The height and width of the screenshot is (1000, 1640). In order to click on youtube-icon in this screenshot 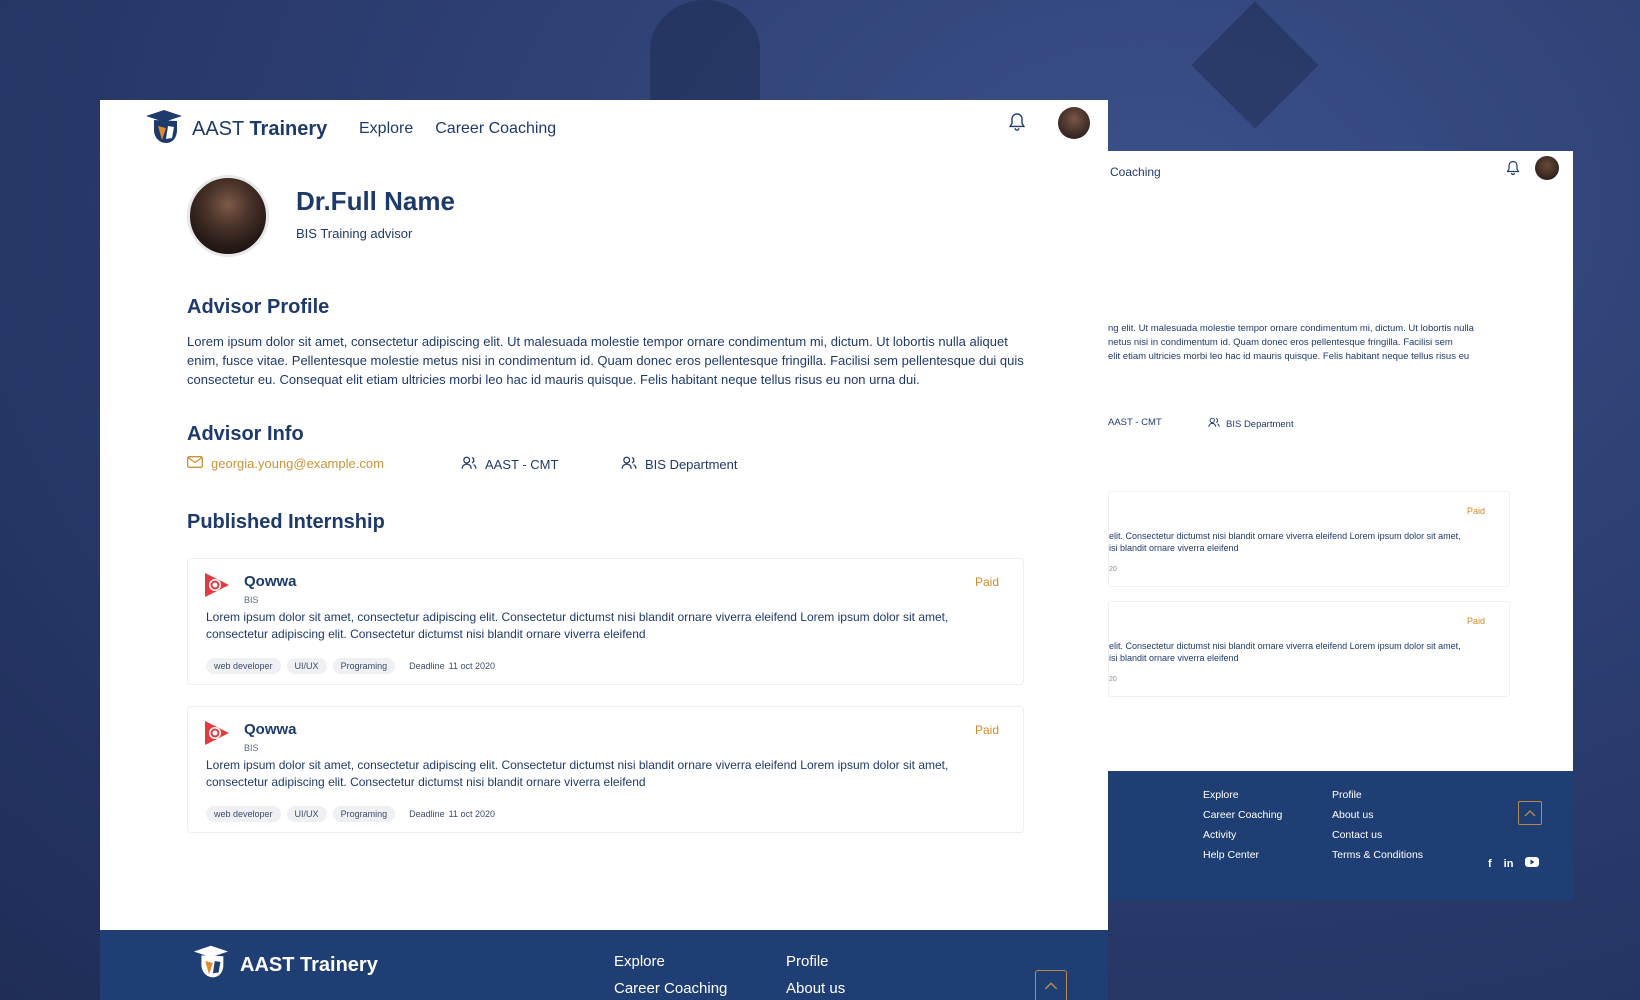, I will do `click(1532, 863)`.